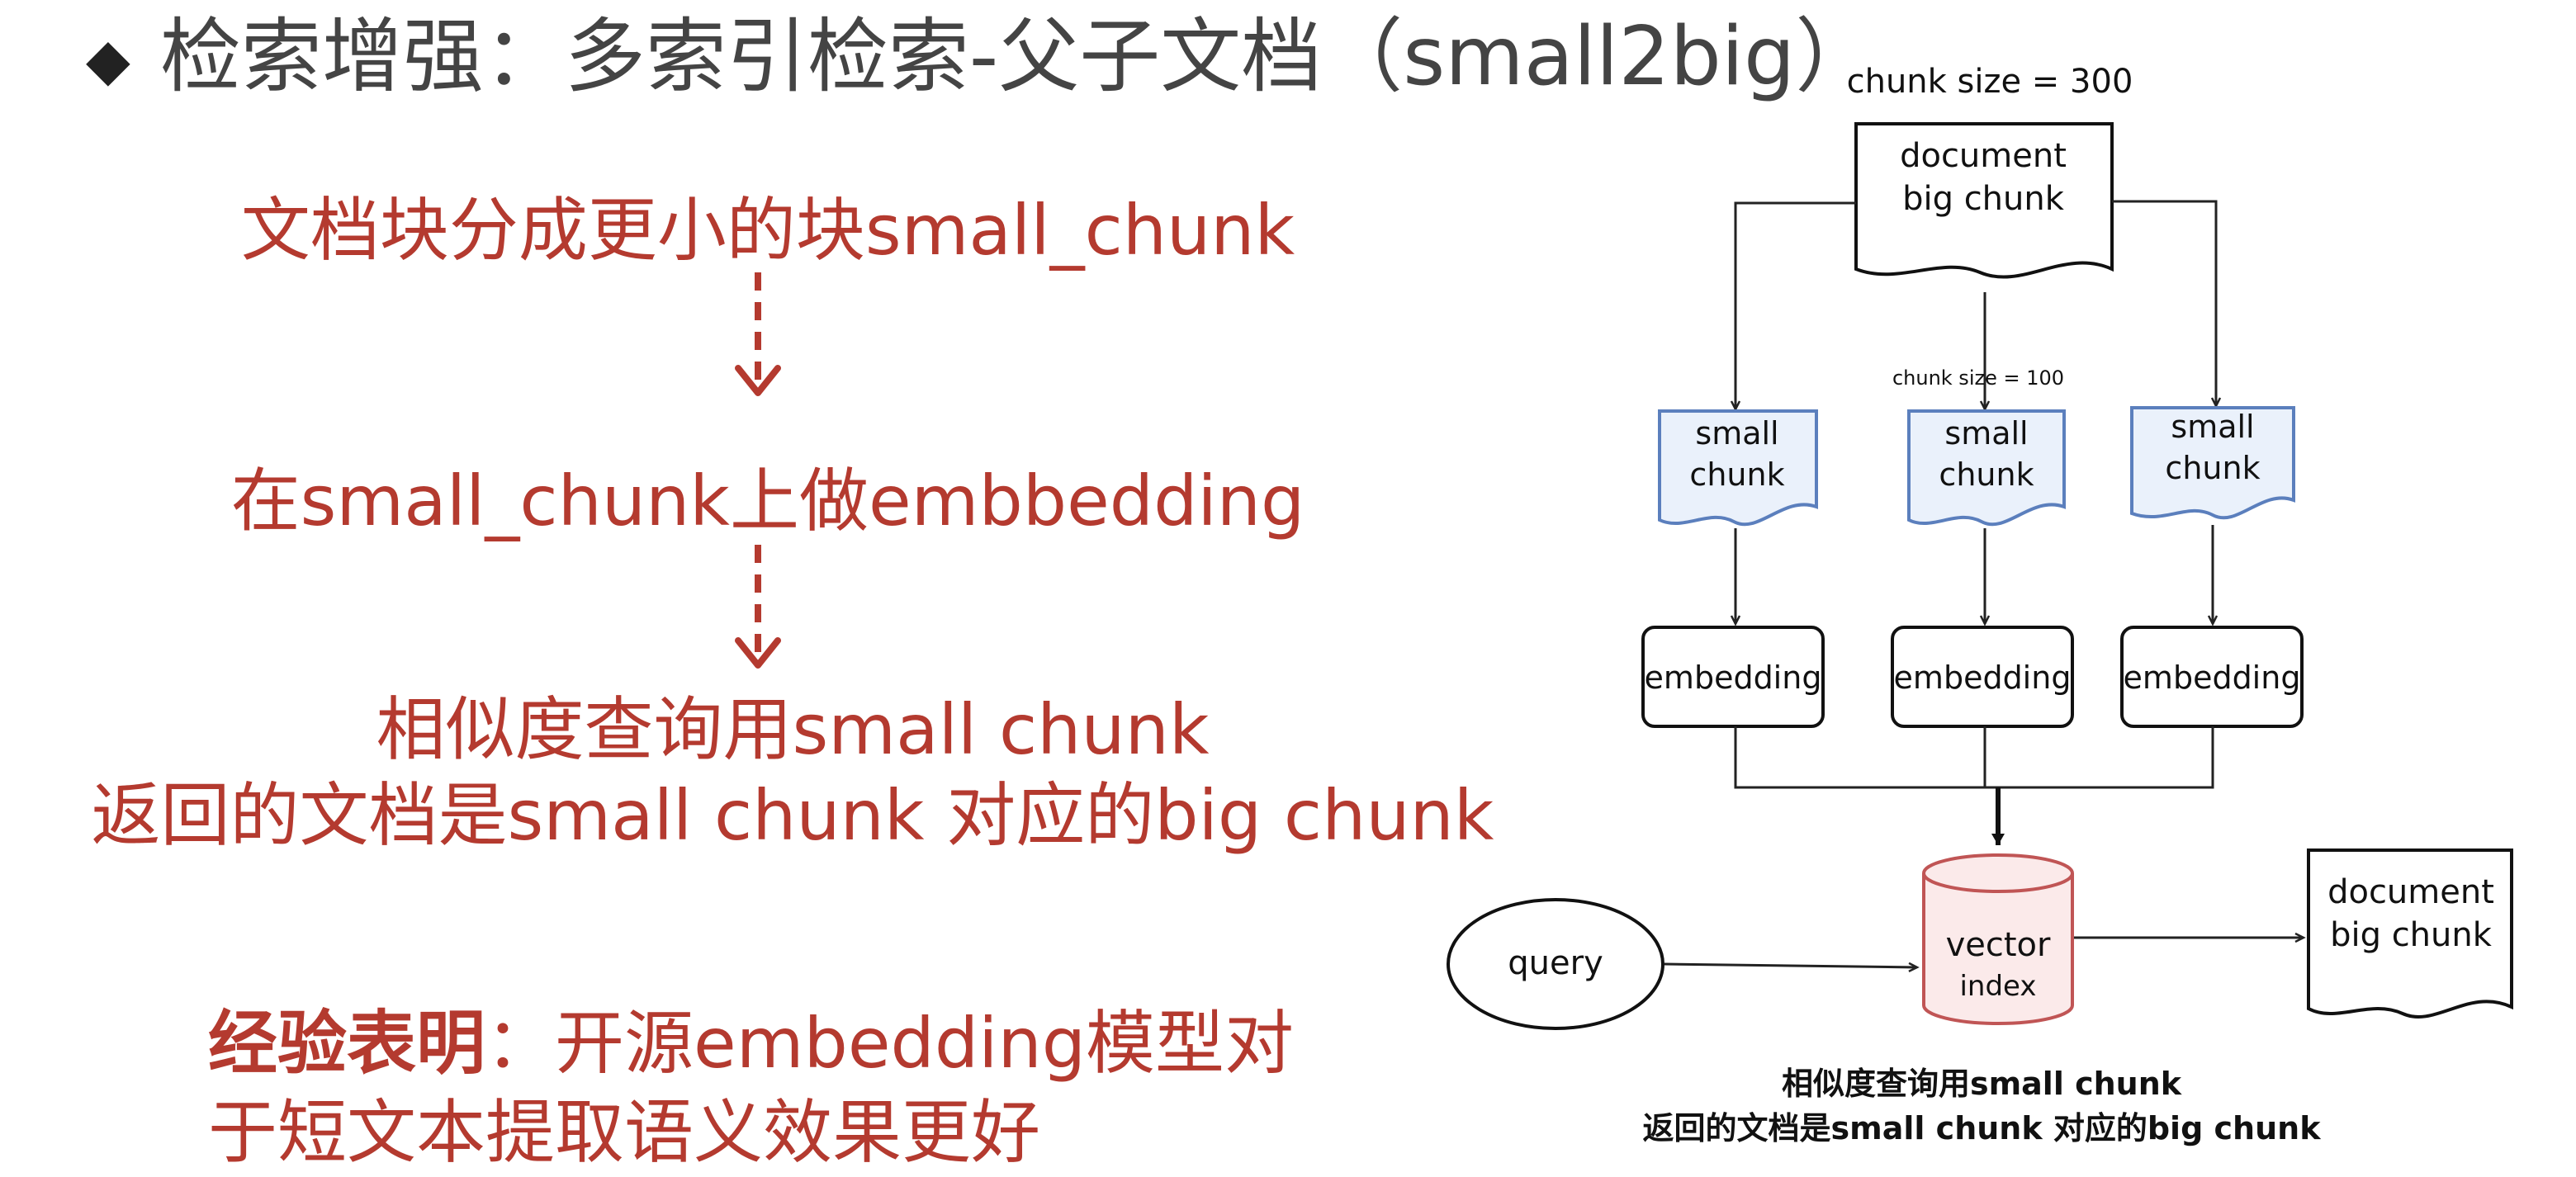 The height and width of the screenshot is (1177, 2576). Describe the element at coordinates (2212, 427) in the screenshot. I see `small-chunk-right-line1: small` at that location.